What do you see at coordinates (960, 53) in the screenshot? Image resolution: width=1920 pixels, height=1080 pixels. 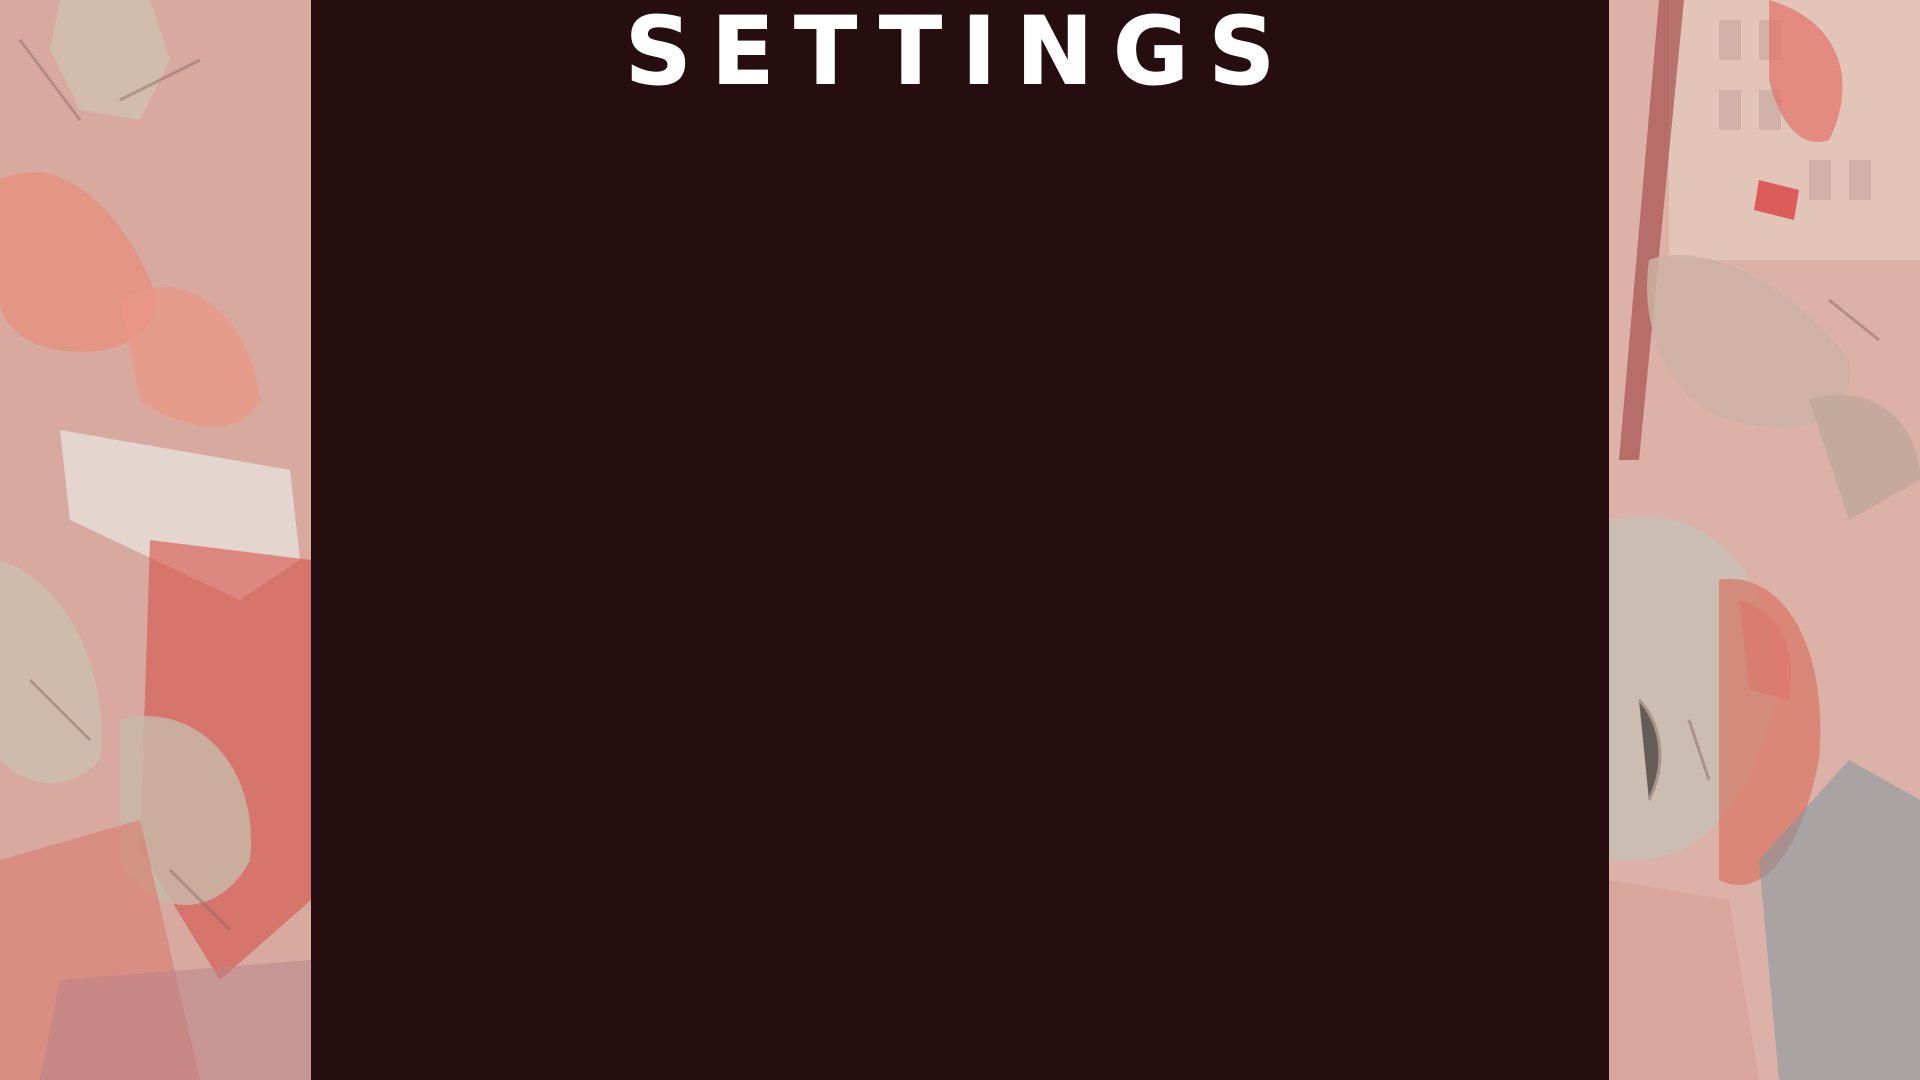 I see `page-title: SETTINGS` at bounding box center [960, 53].